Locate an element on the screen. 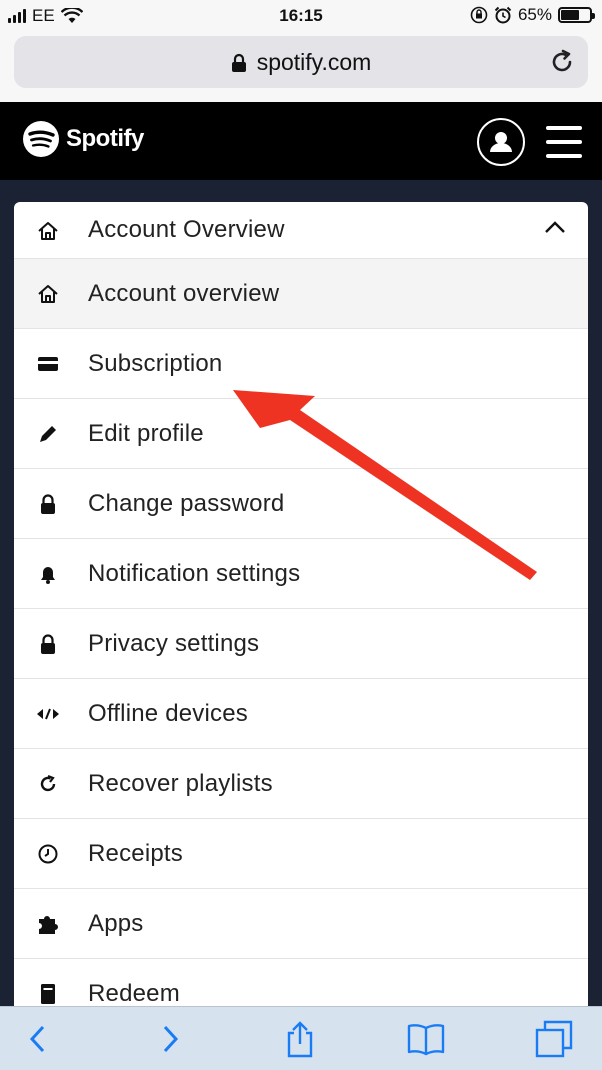 The image size is (602, 1070). puzzle-icon is located at coordinates (48, 924).